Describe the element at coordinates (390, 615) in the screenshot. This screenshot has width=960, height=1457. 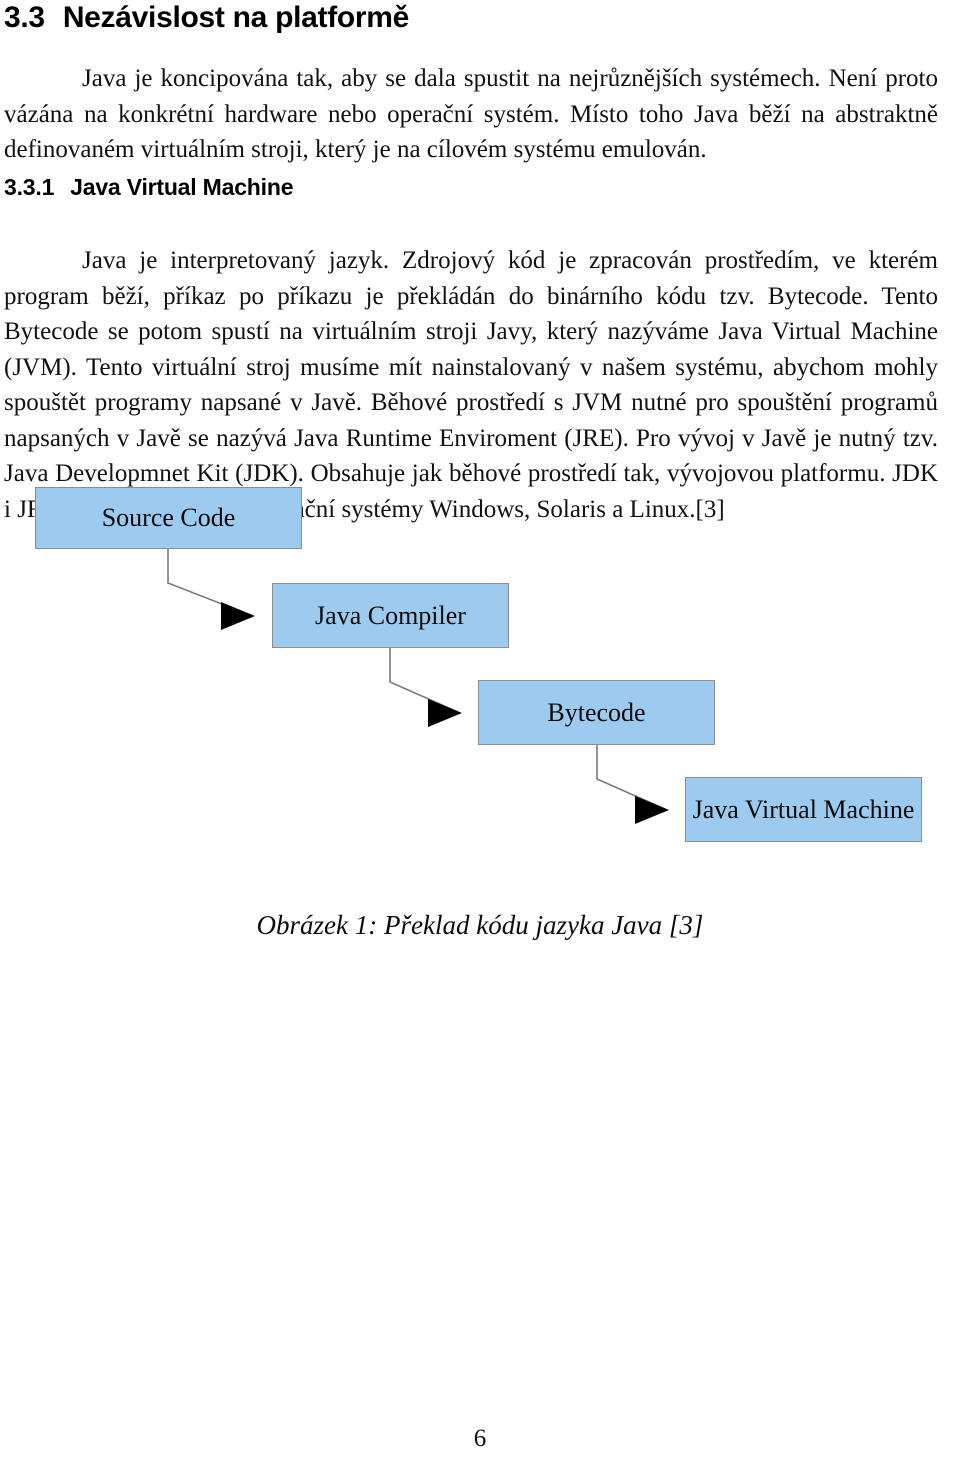
I see `diagram-node-java-compiler: Java Compiler` at that location.